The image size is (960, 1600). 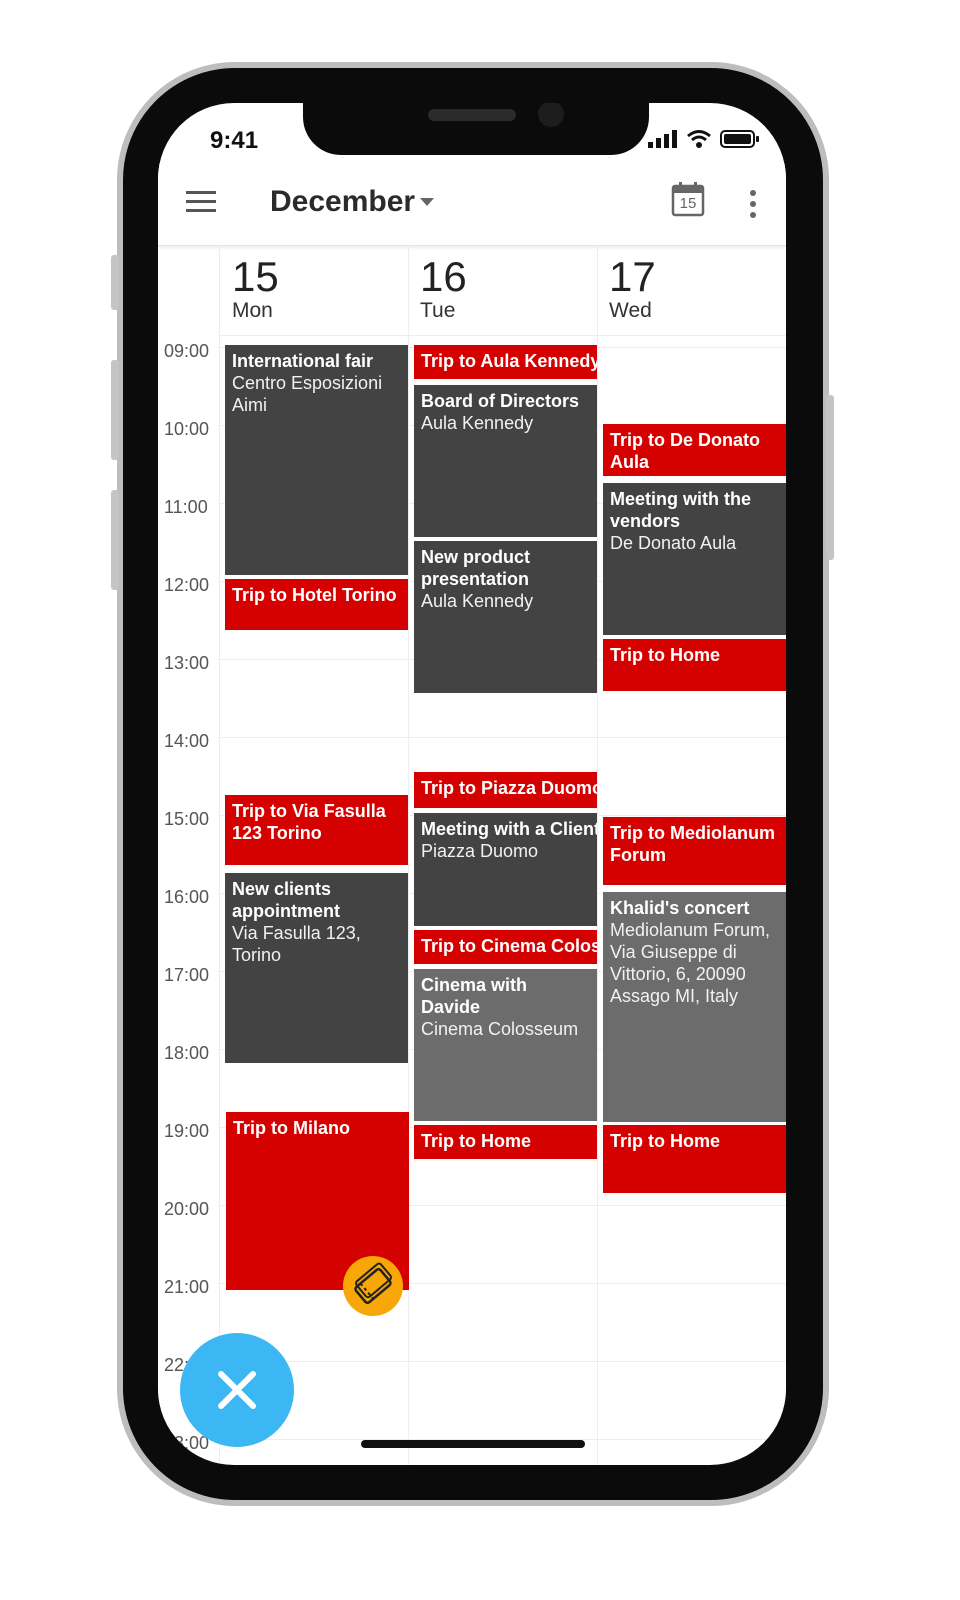 What do you see at coordinates (286, 900) in the screenshot?
I see `event-title: New clients appointment` at bounding box center [286, 900].